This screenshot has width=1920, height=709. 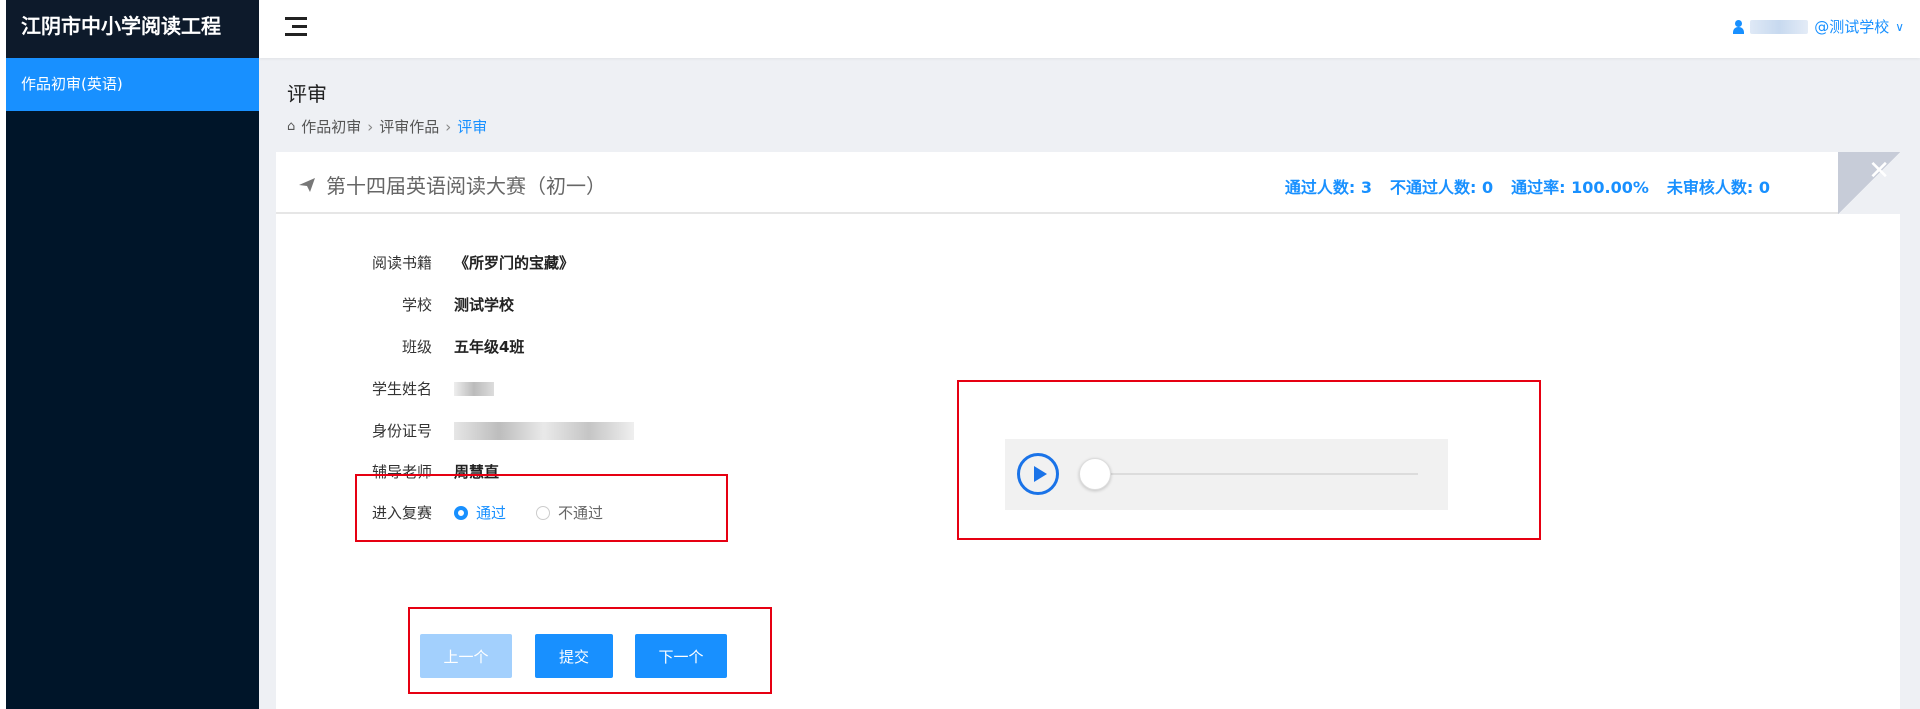 I want to click on annotation-box-audio, so click(x=1249, y=460).